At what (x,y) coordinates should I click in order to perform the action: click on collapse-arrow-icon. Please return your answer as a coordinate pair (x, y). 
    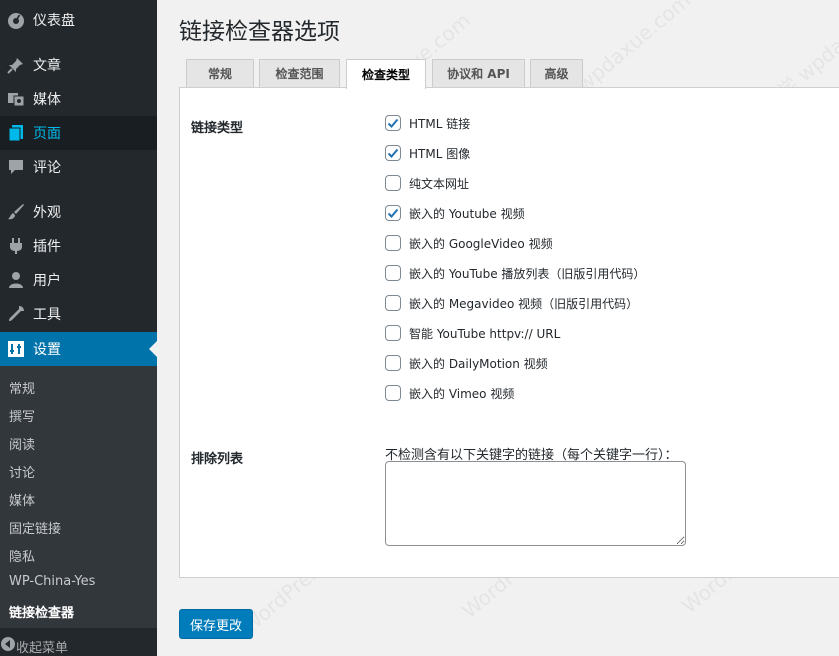
    Looking at the image, I should click on (8, 646).